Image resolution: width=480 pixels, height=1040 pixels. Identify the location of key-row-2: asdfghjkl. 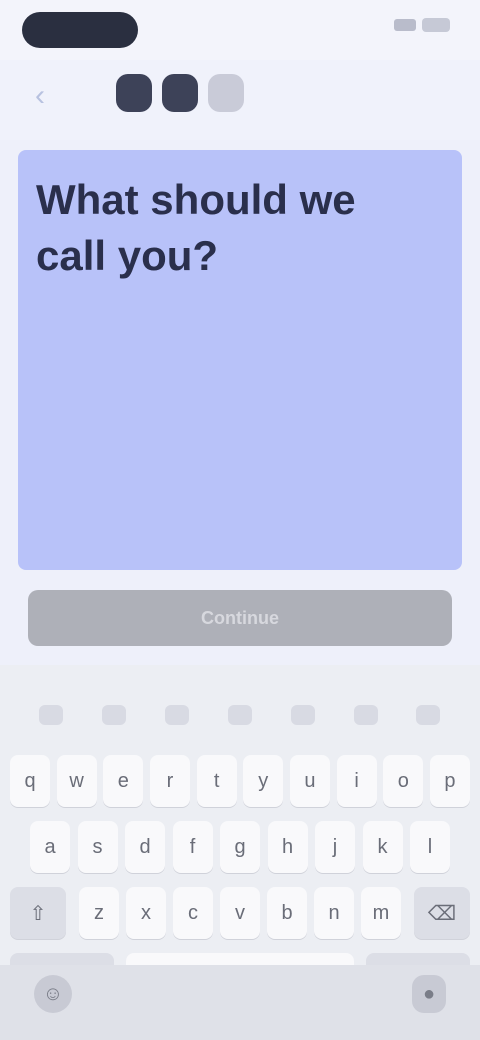
(240, 847).